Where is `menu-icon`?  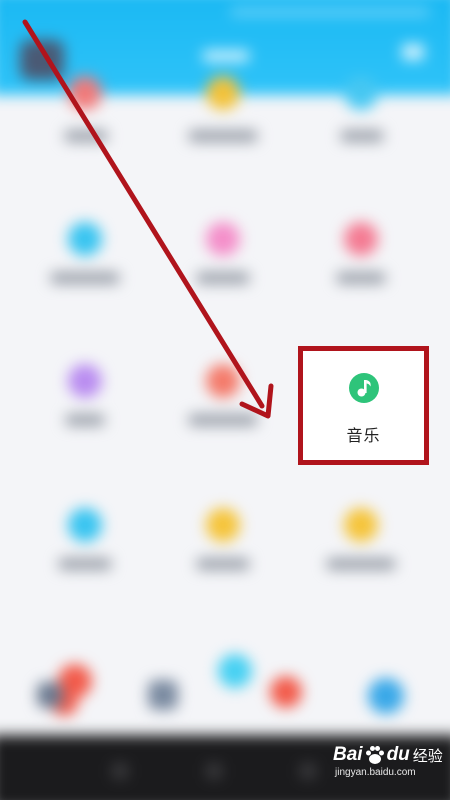 menu-icon is located at coordinates (413, 52).